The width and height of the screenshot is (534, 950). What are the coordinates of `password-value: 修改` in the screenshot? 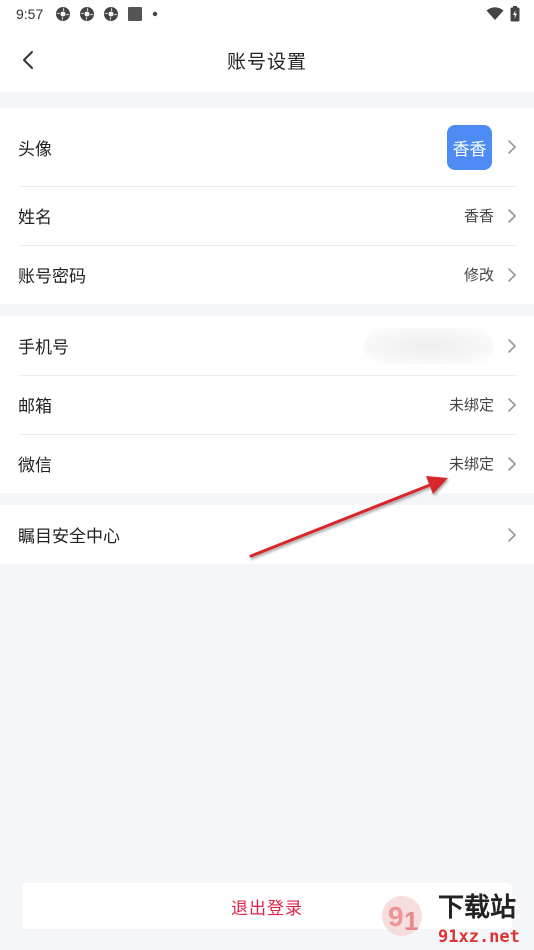 It's located at (478, 275).